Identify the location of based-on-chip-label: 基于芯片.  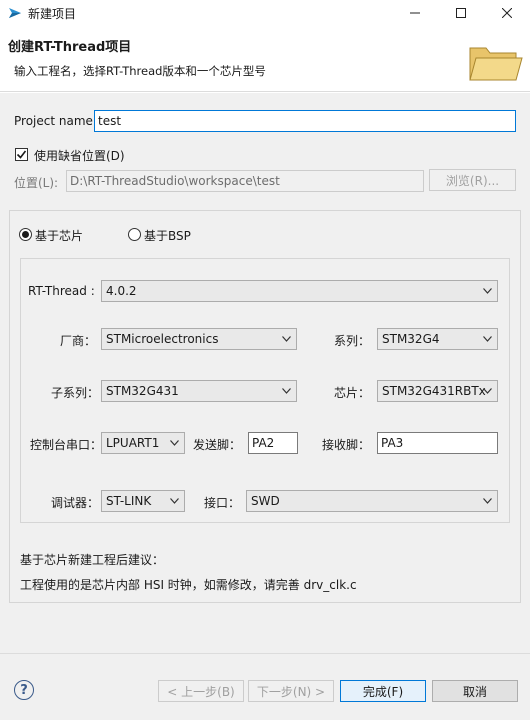
(59, 236).